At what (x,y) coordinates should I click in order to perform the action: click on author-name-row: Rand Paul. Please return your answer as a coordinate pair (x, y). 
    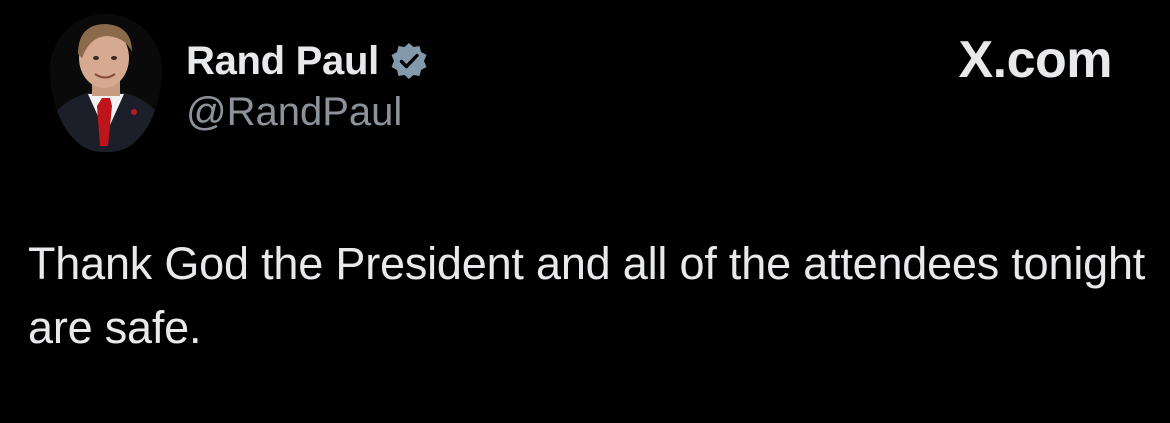
    Looking at the image, I should click on (307, 61).